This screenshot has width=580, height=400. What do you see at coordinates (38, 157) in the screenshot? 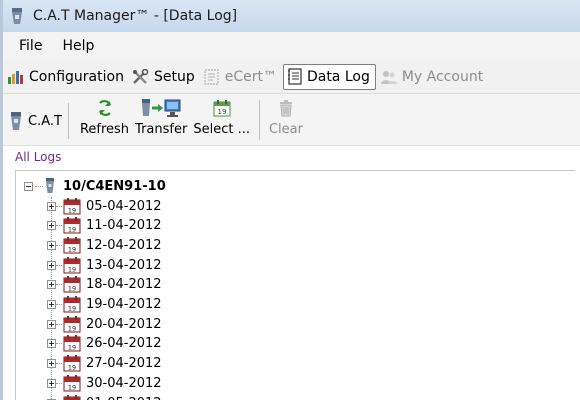
I see `breadcrumb-all-logs: All Logs` at bounding box center [38, 157].